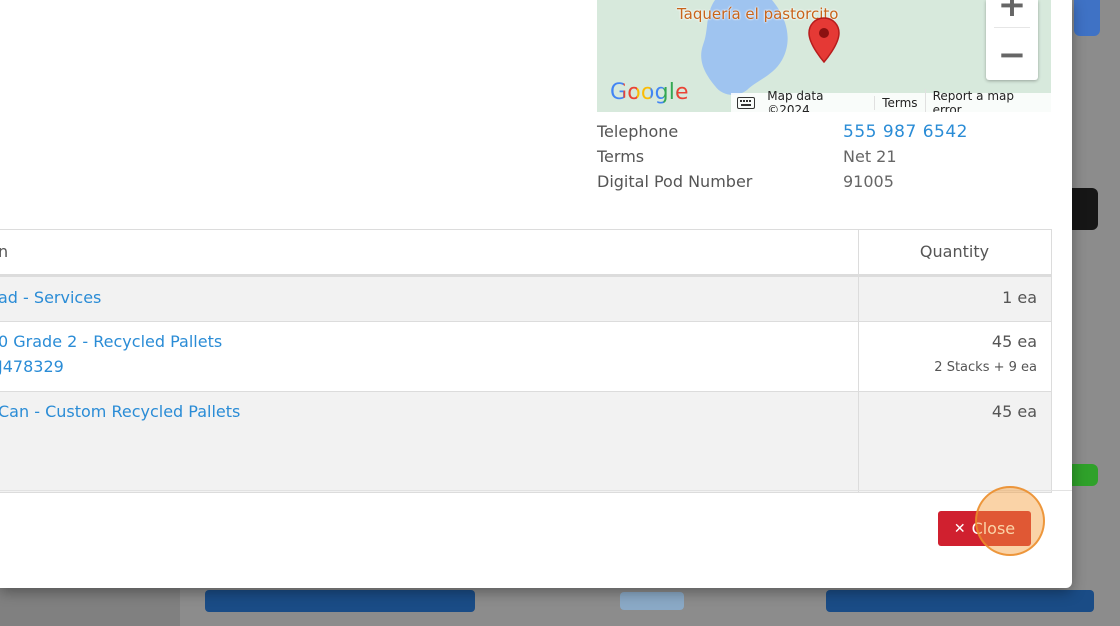 Image resolution: width=1120 pixels, height=626 pixels. Describe the element at coordinates (1085, 475) in the screenshot. I see `background-green-tab` at that location.